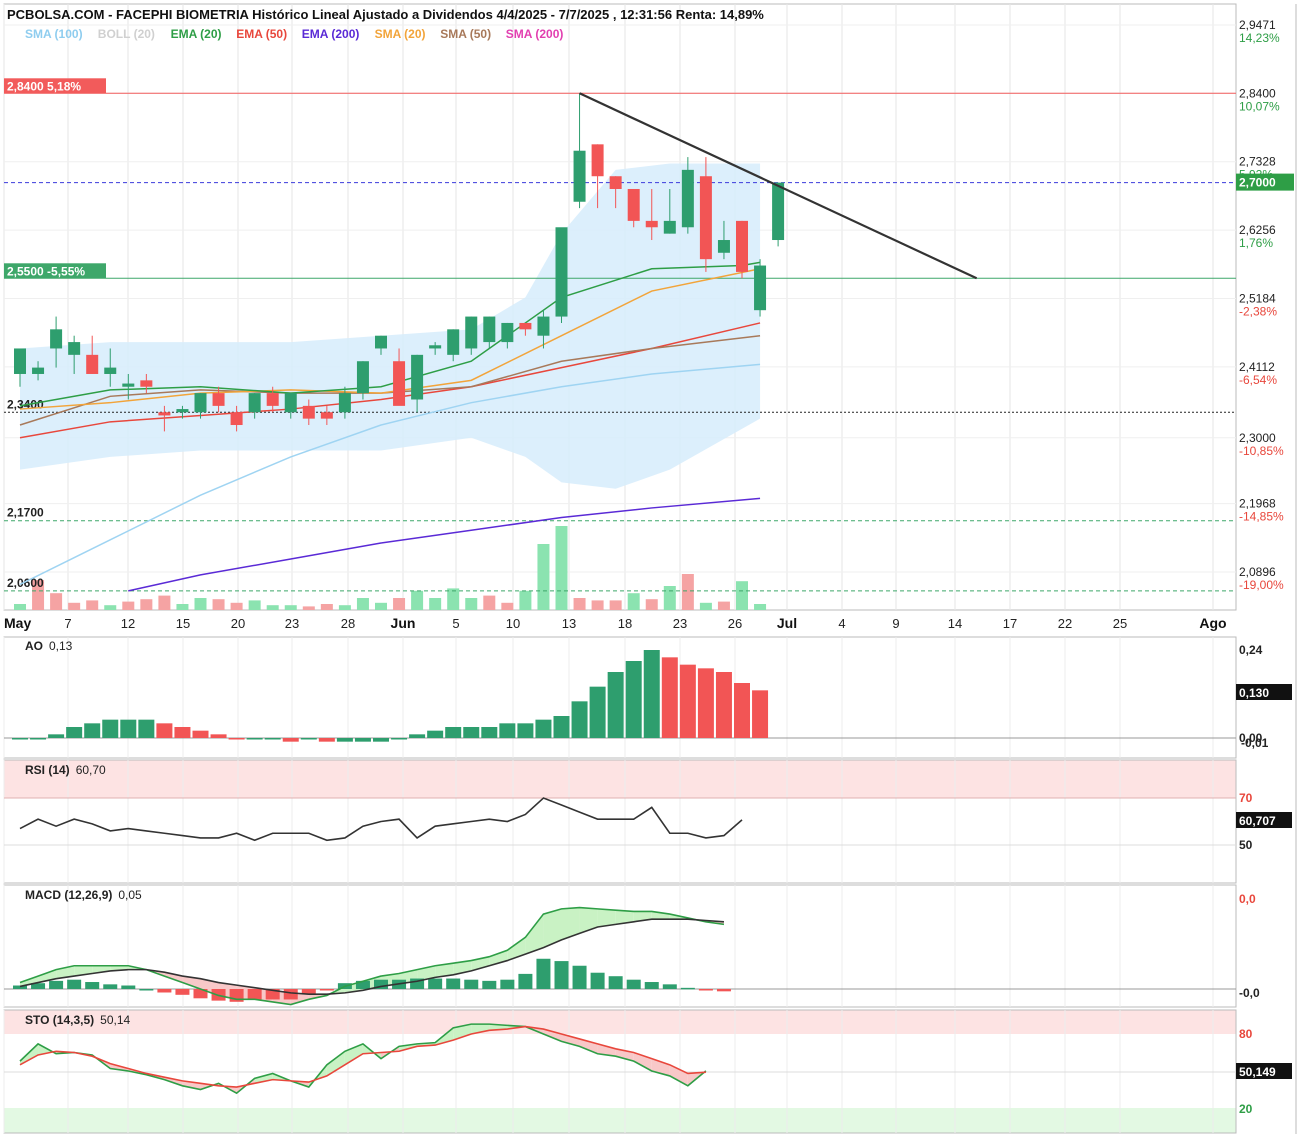  I want to click on price-level-label: 2,1700, so click(25, 513).